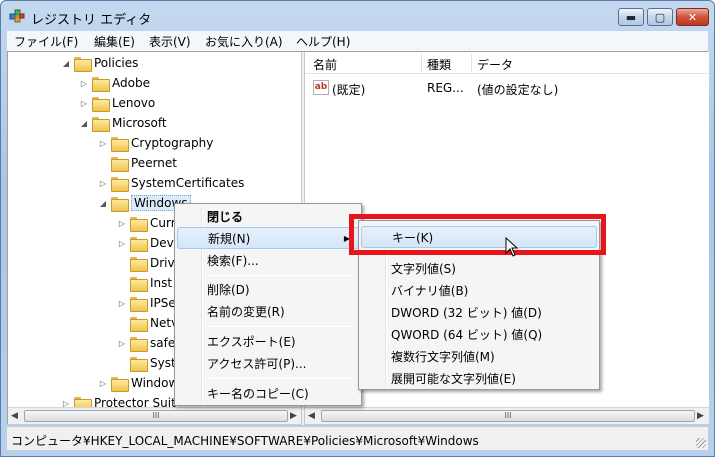 This screenshot has width=715, height=457. Describe the element at coordinates (268, 238) in the screenshot. I see `ctx-item-new: 新規(N) ▶` at that location.